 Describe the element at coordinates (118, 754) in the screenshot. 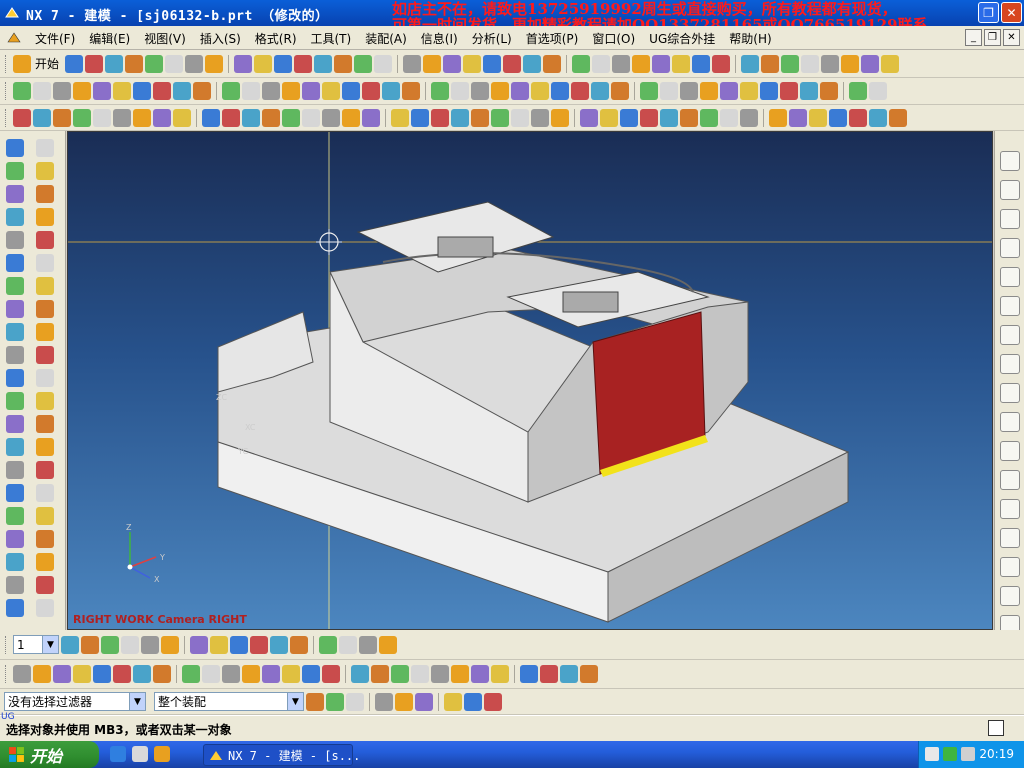

I see `ie-quicklaunch-icon` at that location.